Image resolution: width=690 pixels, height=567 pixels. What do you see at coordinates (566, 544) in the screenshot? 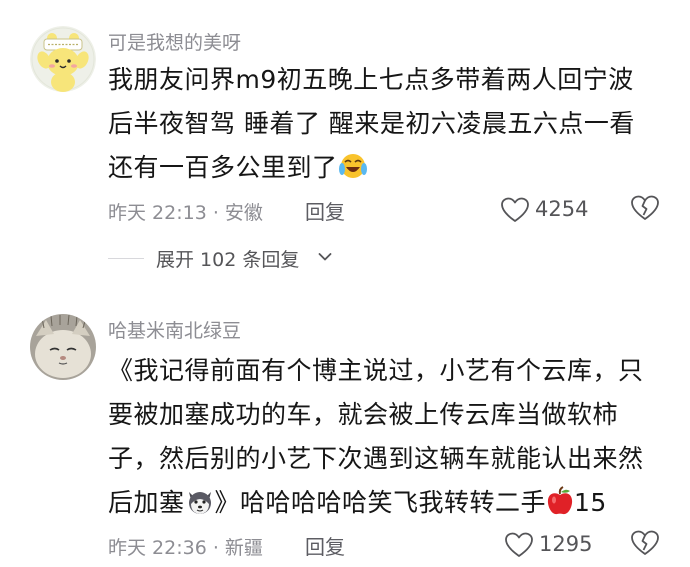
I see `like-count: 1295` at bounding box center [566, 544].